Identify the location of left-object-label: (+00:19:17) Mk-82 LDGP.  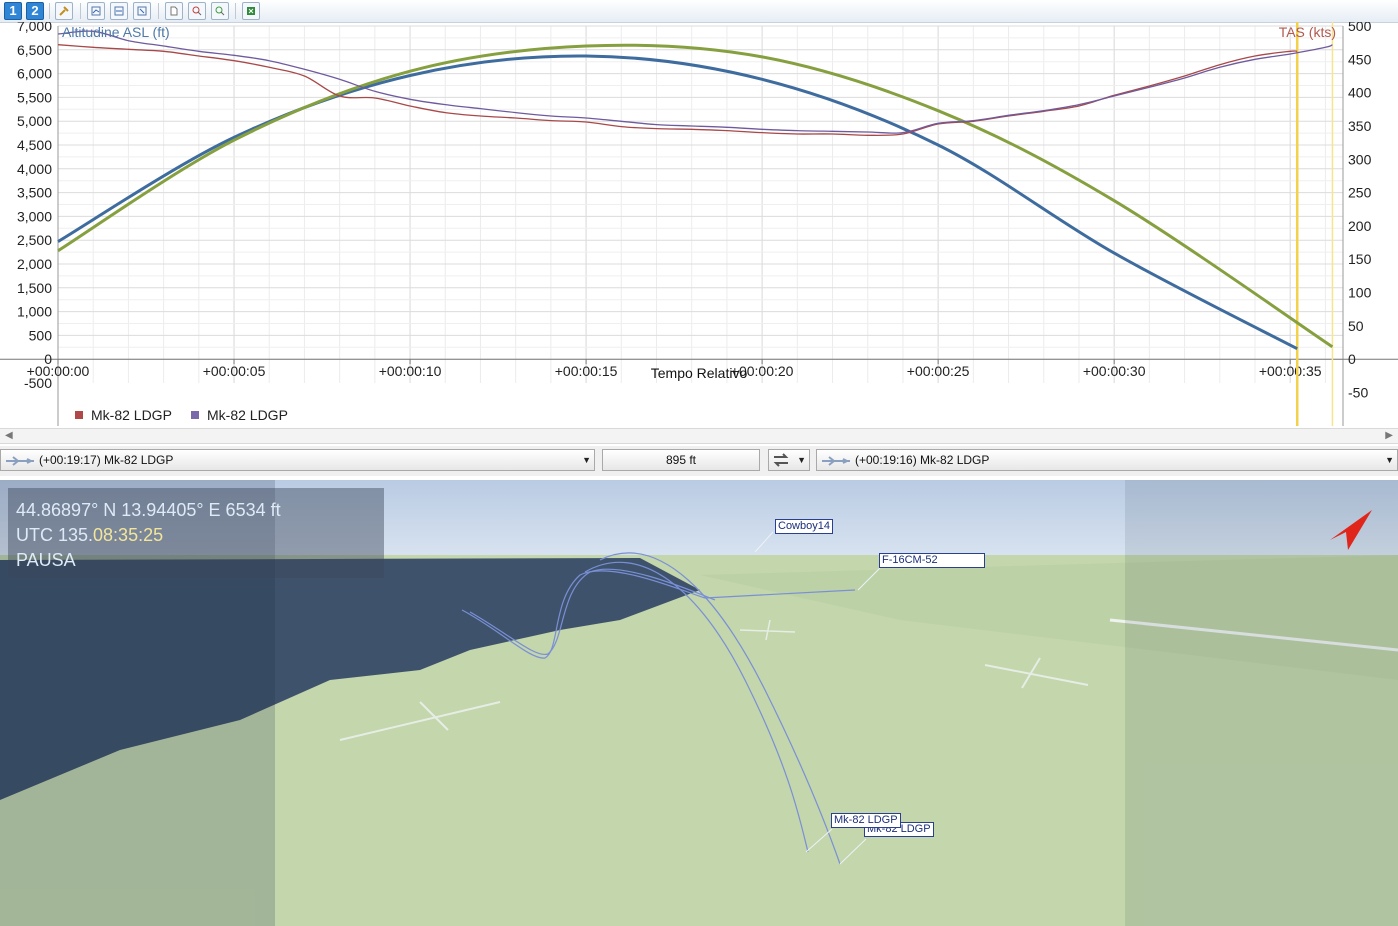
(106, 460).